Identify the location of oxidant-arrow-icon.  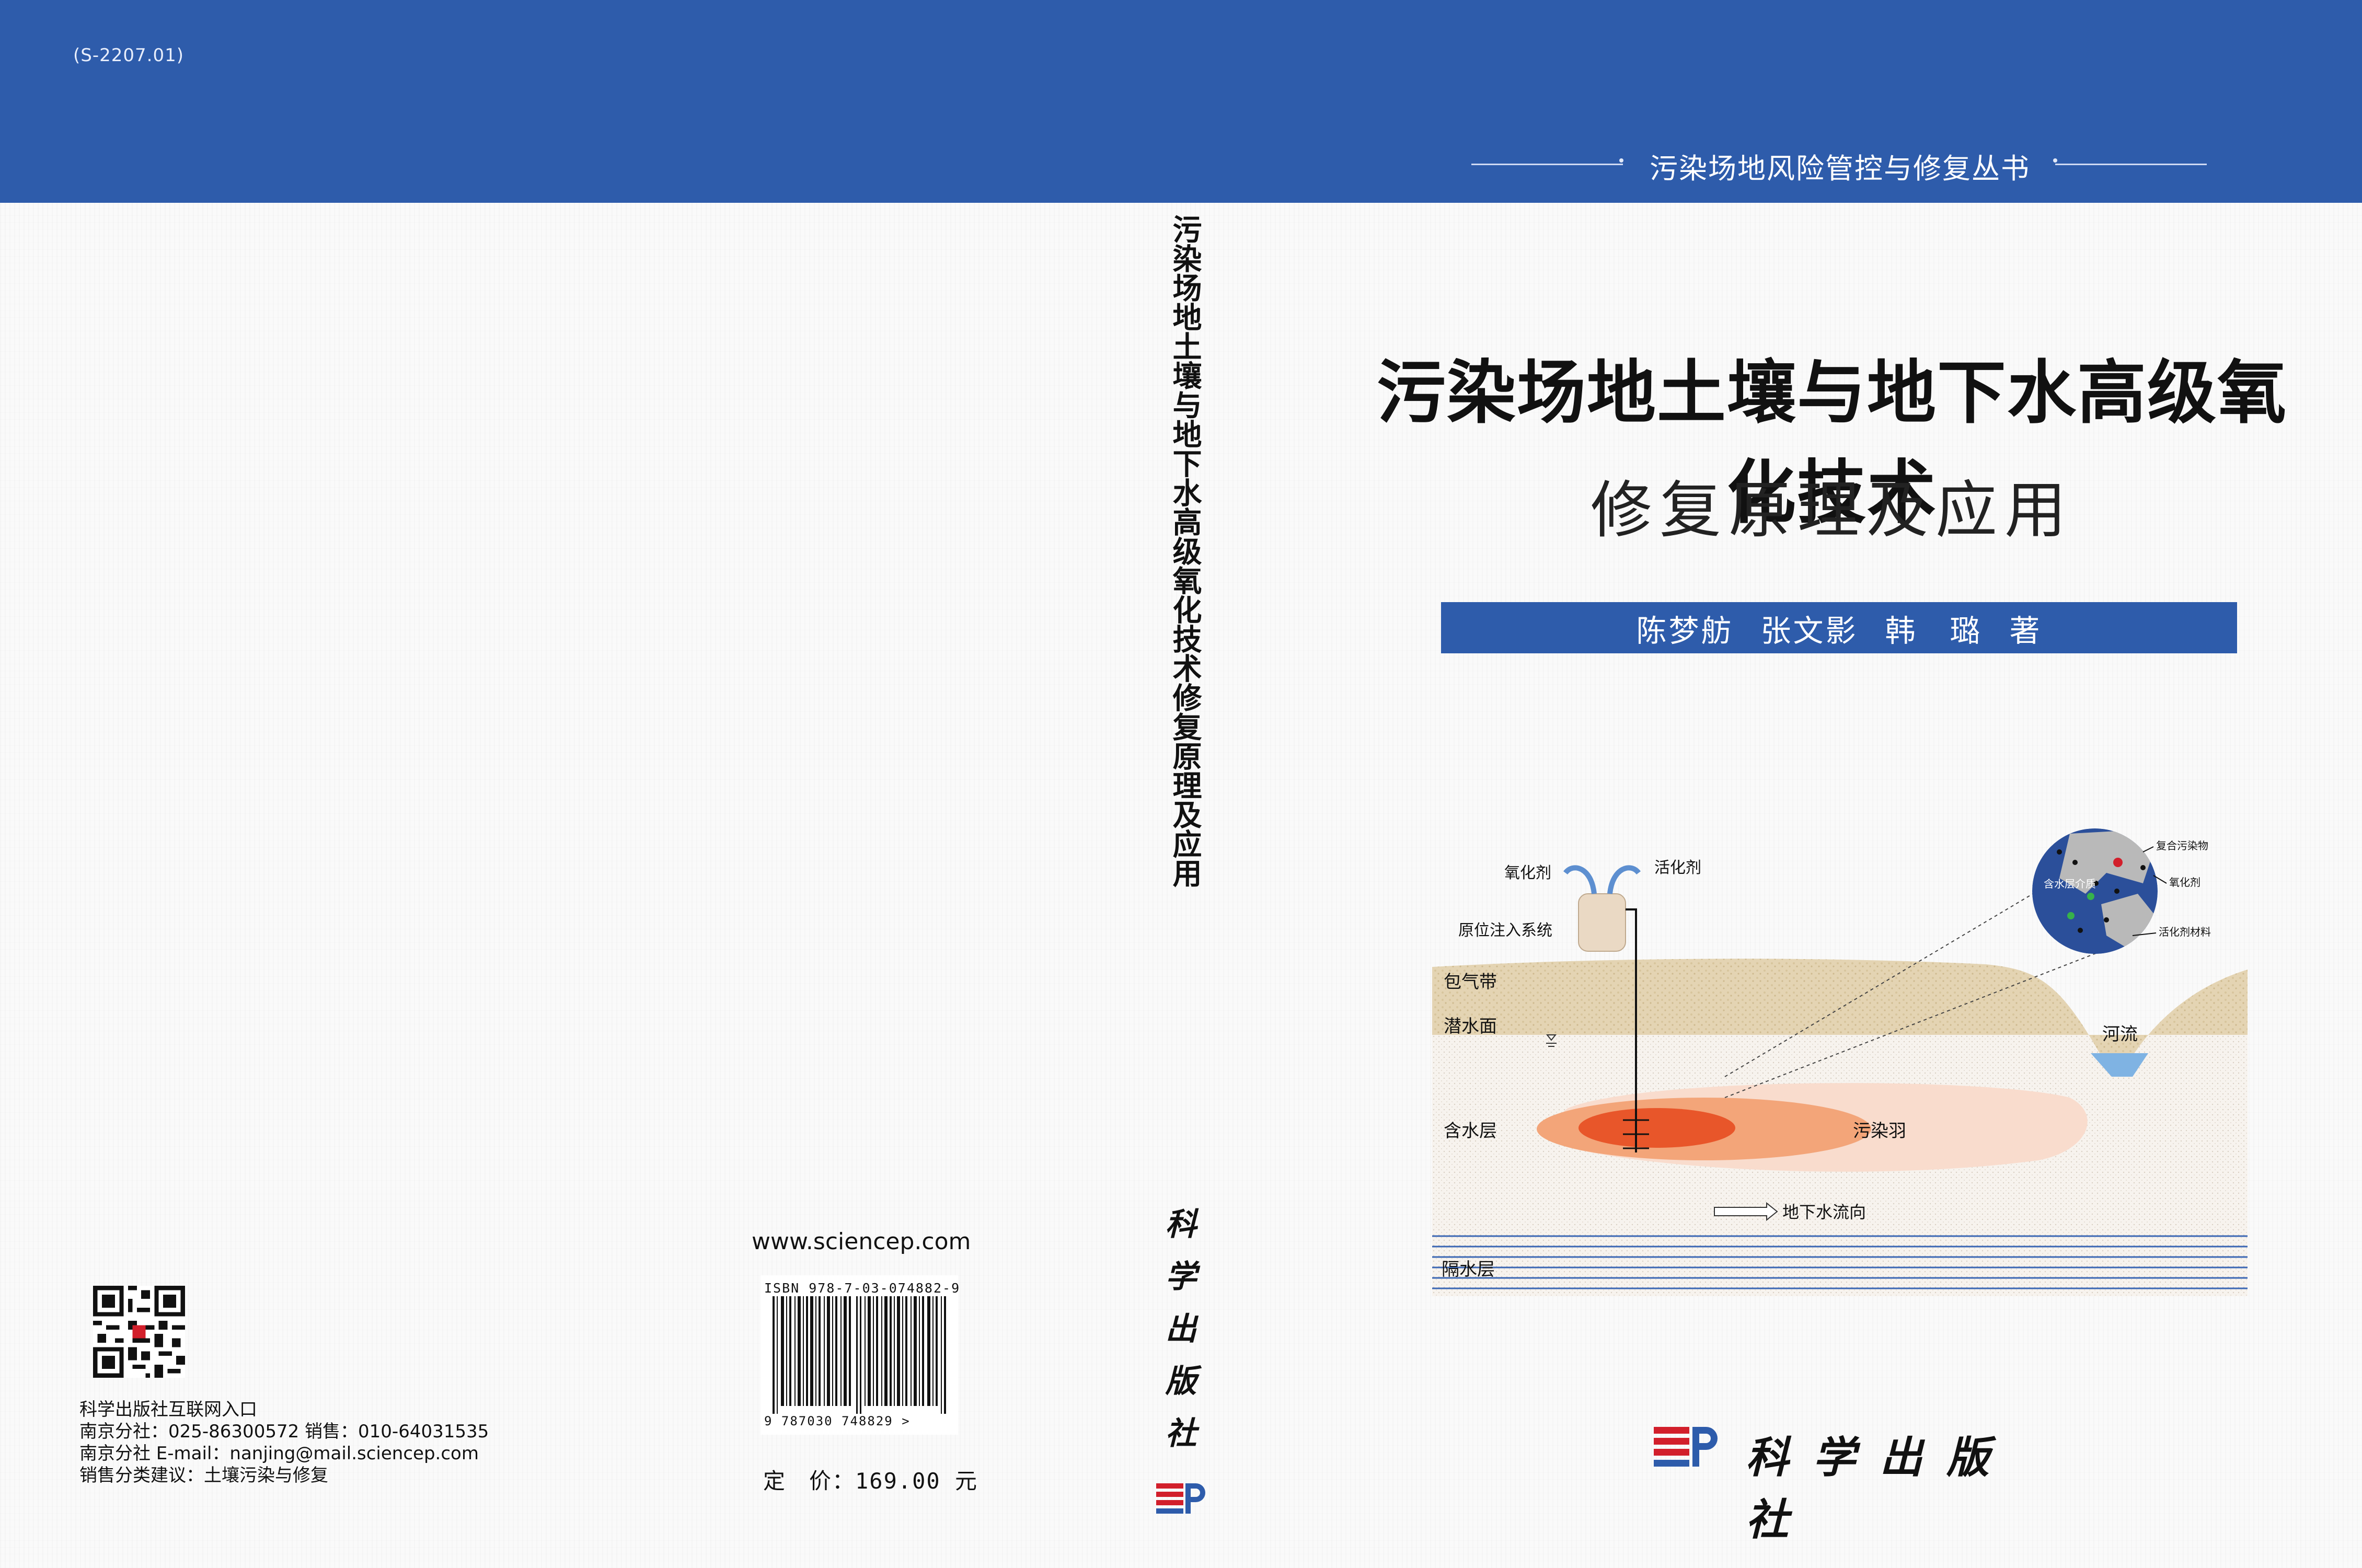
(1580, 879).